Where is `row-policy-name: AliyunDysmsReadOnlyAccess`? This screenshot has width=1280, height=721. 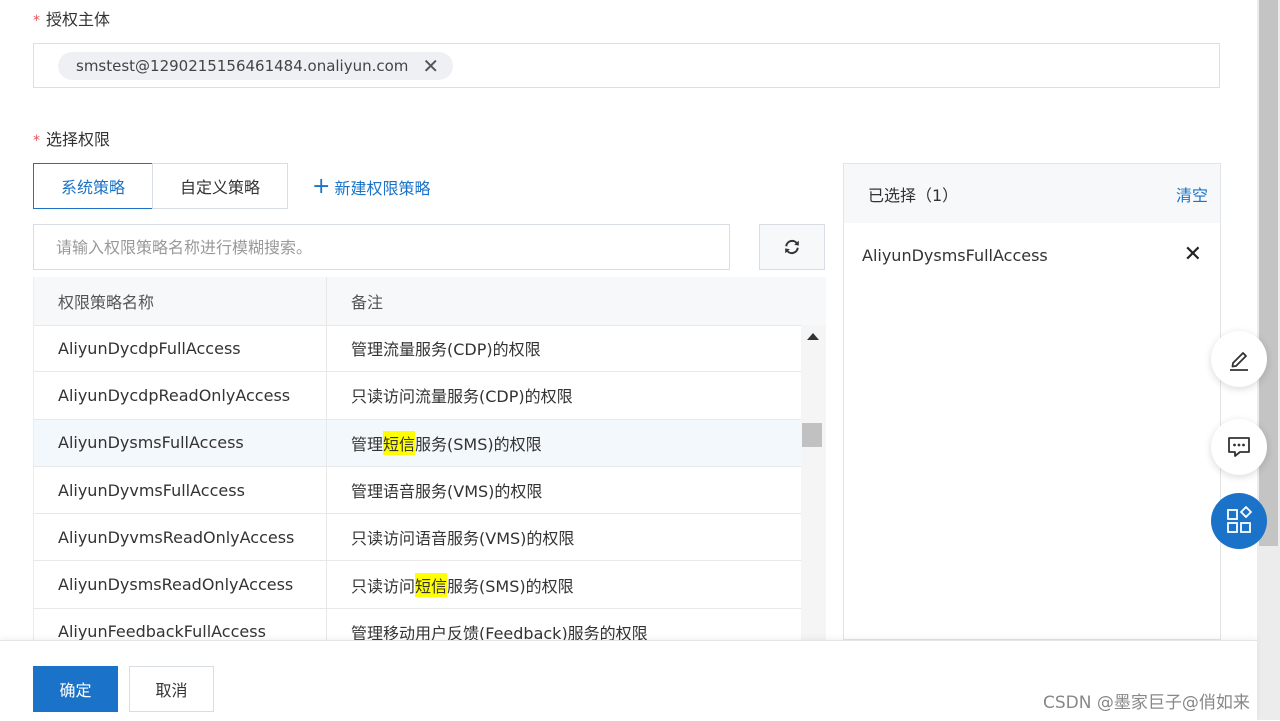
row-policy-name: AliyunDysmsReadOnlyAccess is located at coordinates (180, 584).